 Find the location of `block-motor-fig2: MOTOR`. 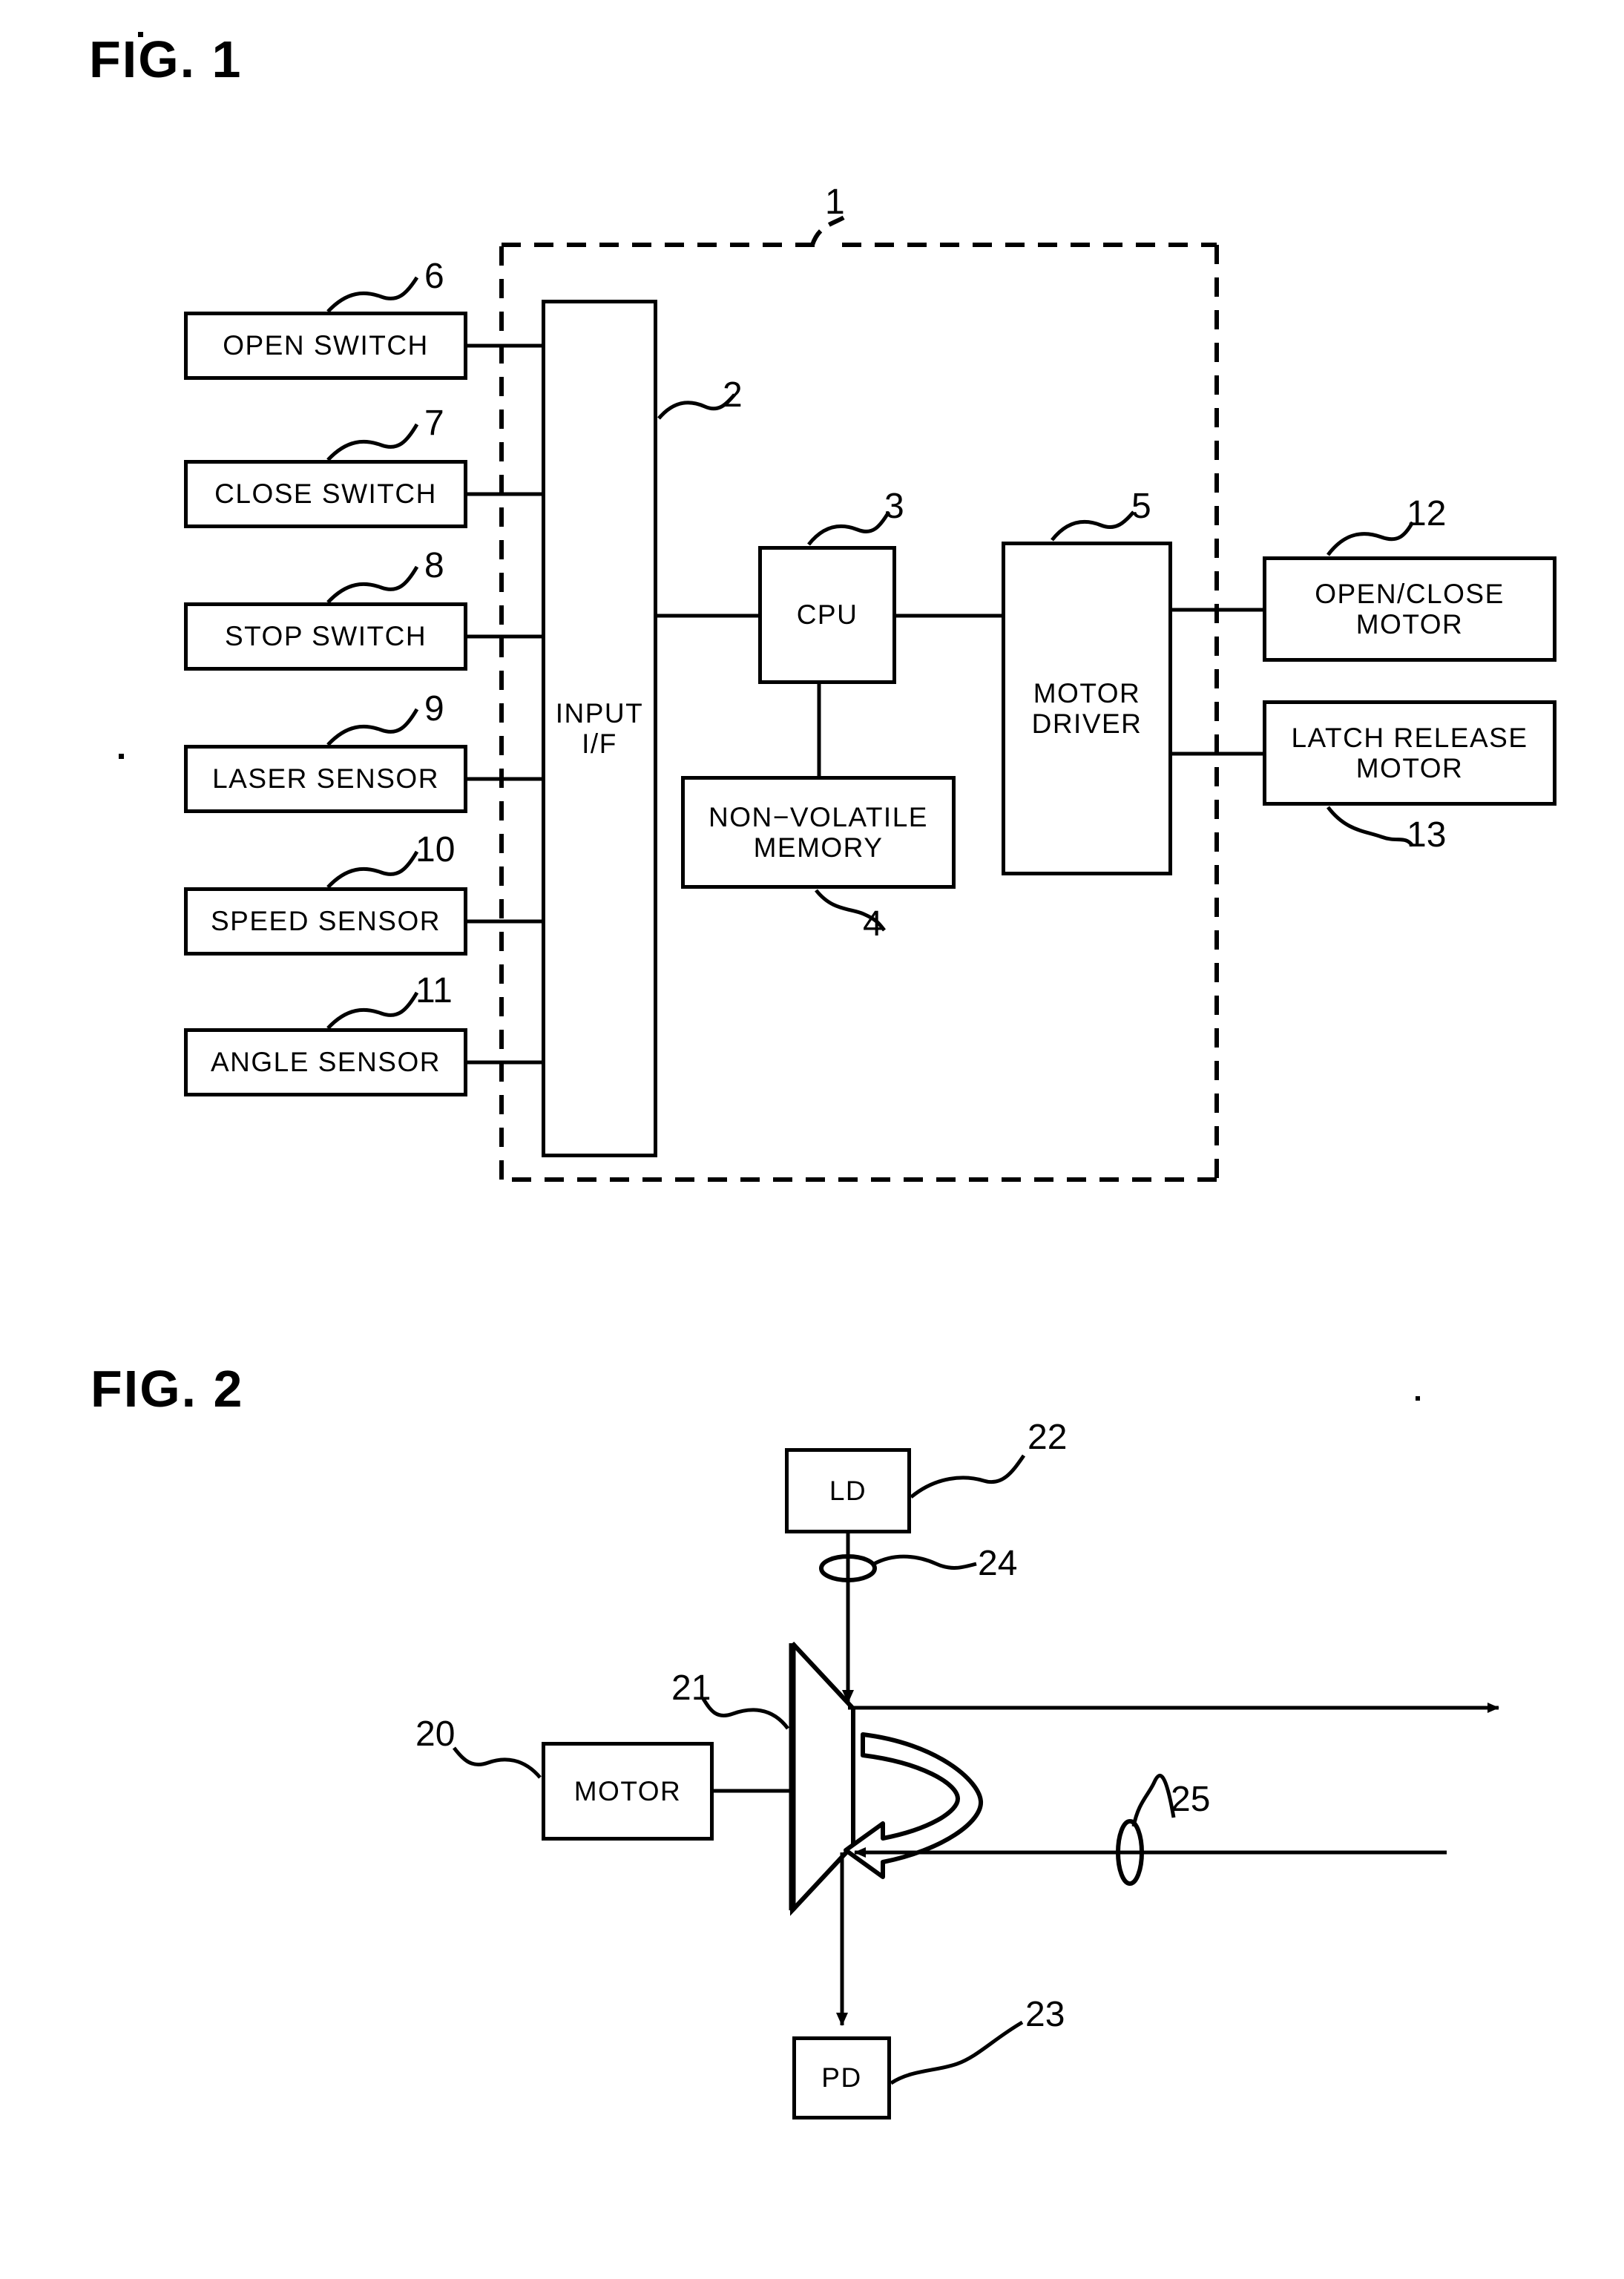

block-motor-fig2: MOTOR is located at coordinates (628, 1792).